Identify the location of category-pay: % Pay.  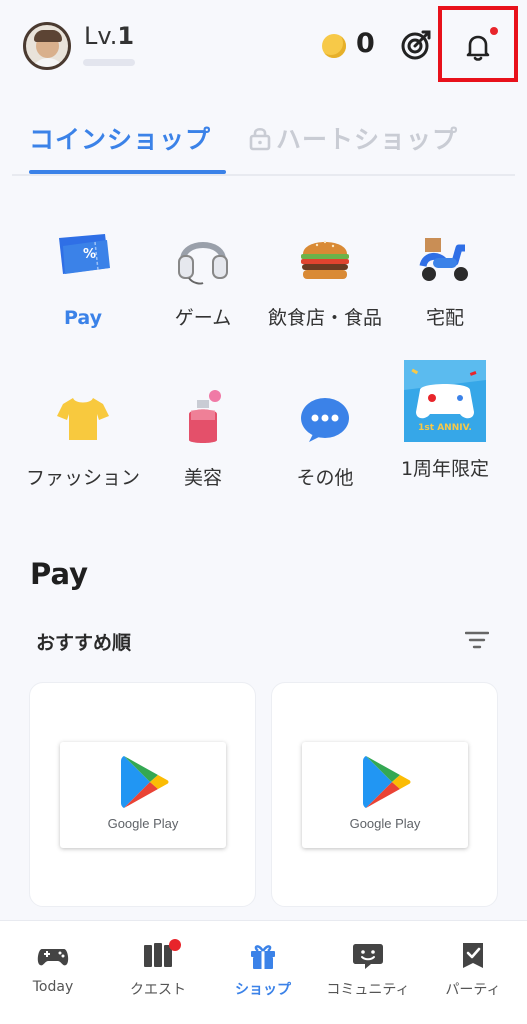
(83, 280).